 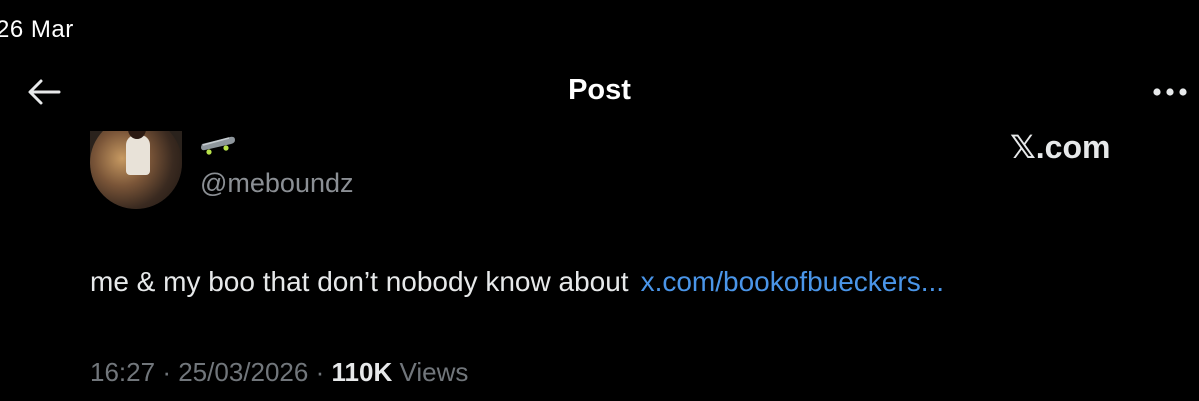 What do you see at coordinates (37, 29) in the screenshot?
I see `date-stamp: 26 Mar` at bounding box center [37, 29].